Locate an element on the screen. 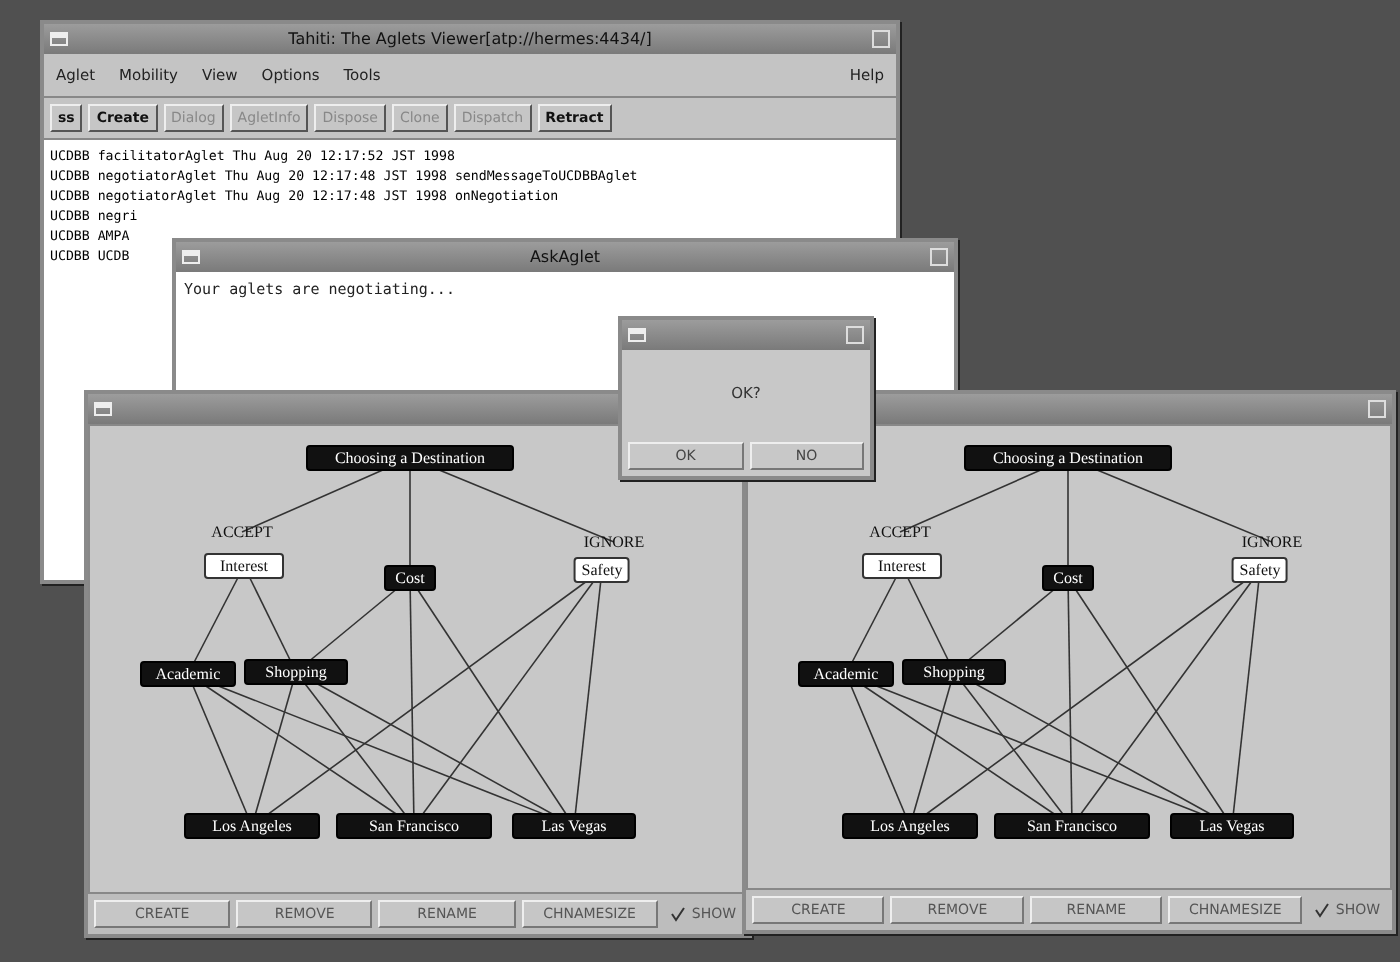  window-title: Tahiti: The Aglets Viewer[atp://hermes:4434/] is located at coordinates (470, 39).